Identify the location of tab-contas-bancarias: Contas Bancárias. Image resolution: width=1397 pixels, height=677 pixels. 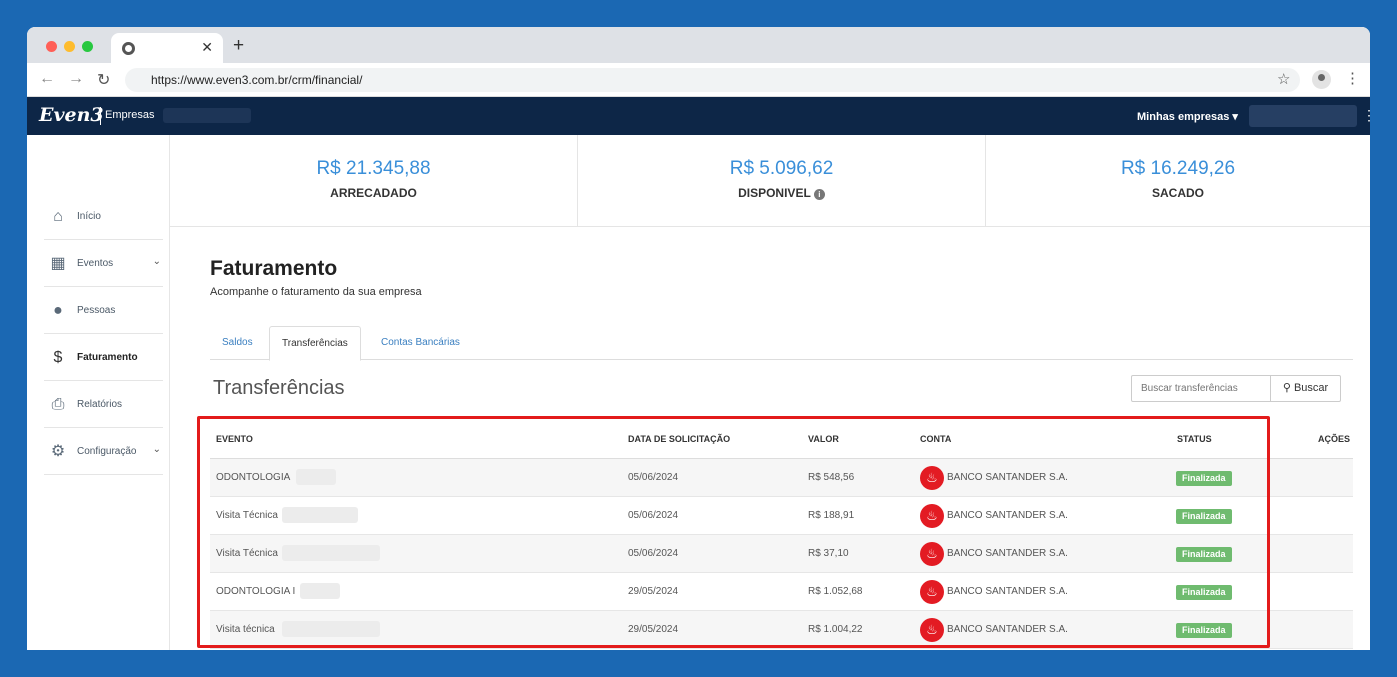
(420, 343).